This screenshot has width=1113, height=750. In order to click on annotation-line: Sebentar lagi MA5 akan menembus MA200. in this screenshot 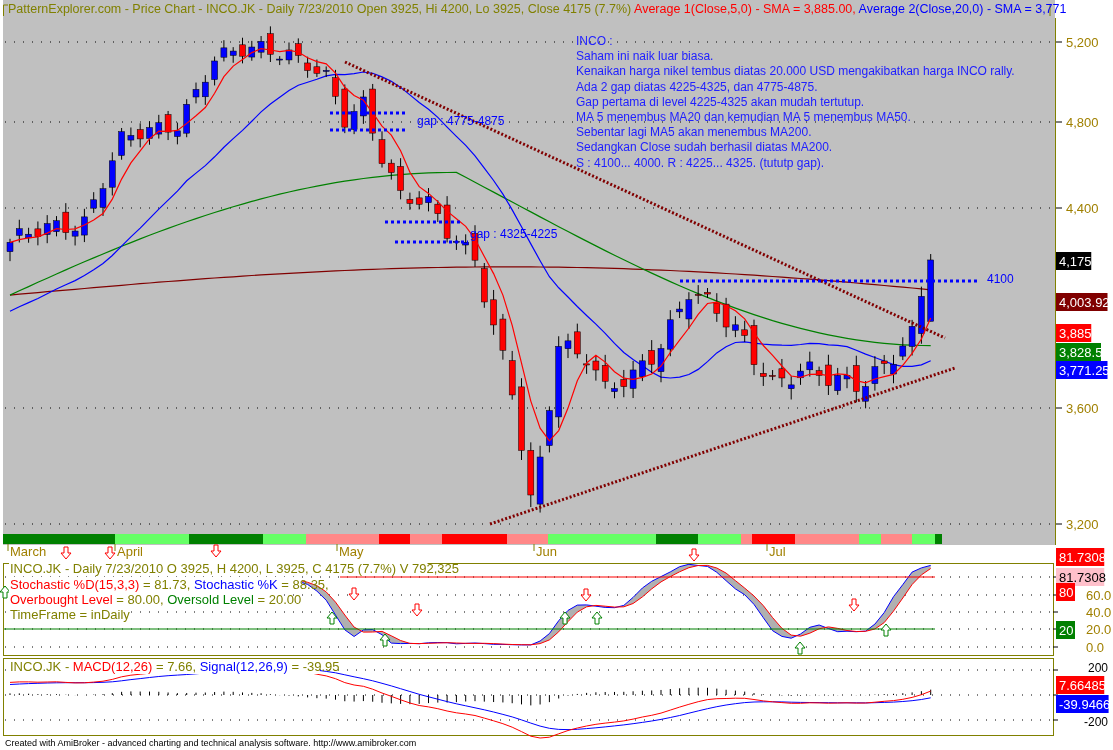, I will do `click(694, 132)`.